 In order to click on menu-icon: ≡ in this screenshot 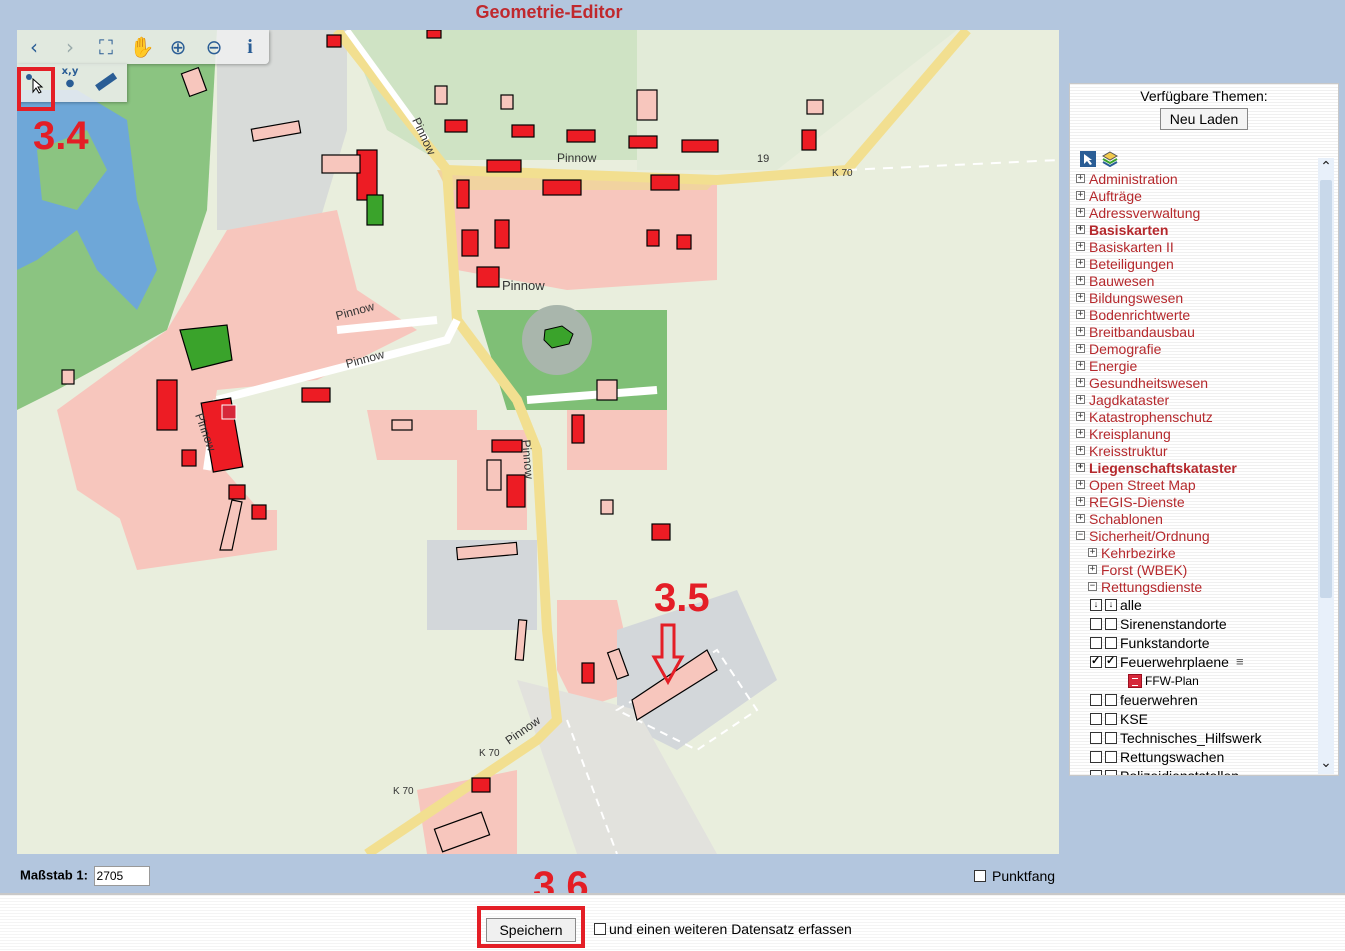, I will do `click(1240, 661)`.